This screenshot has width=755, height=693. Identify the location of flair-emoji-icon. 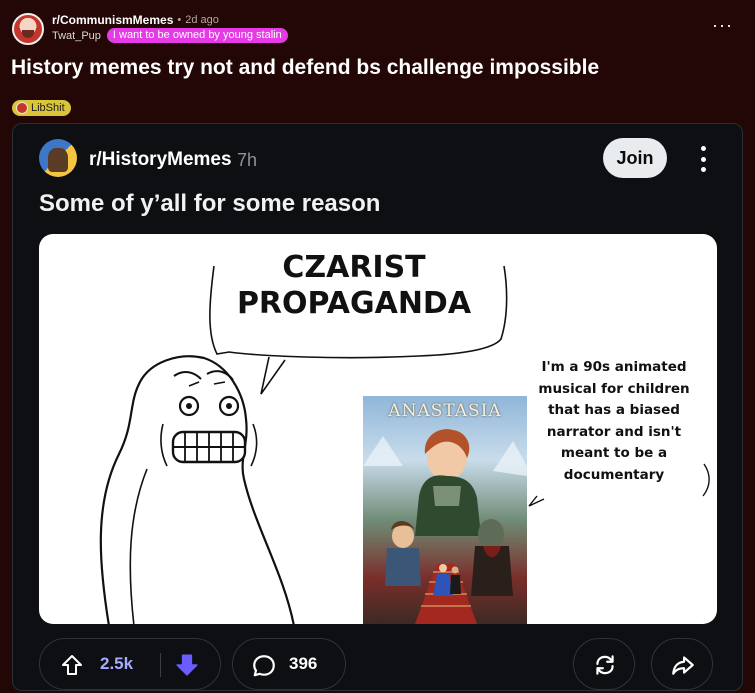
(22, 108).